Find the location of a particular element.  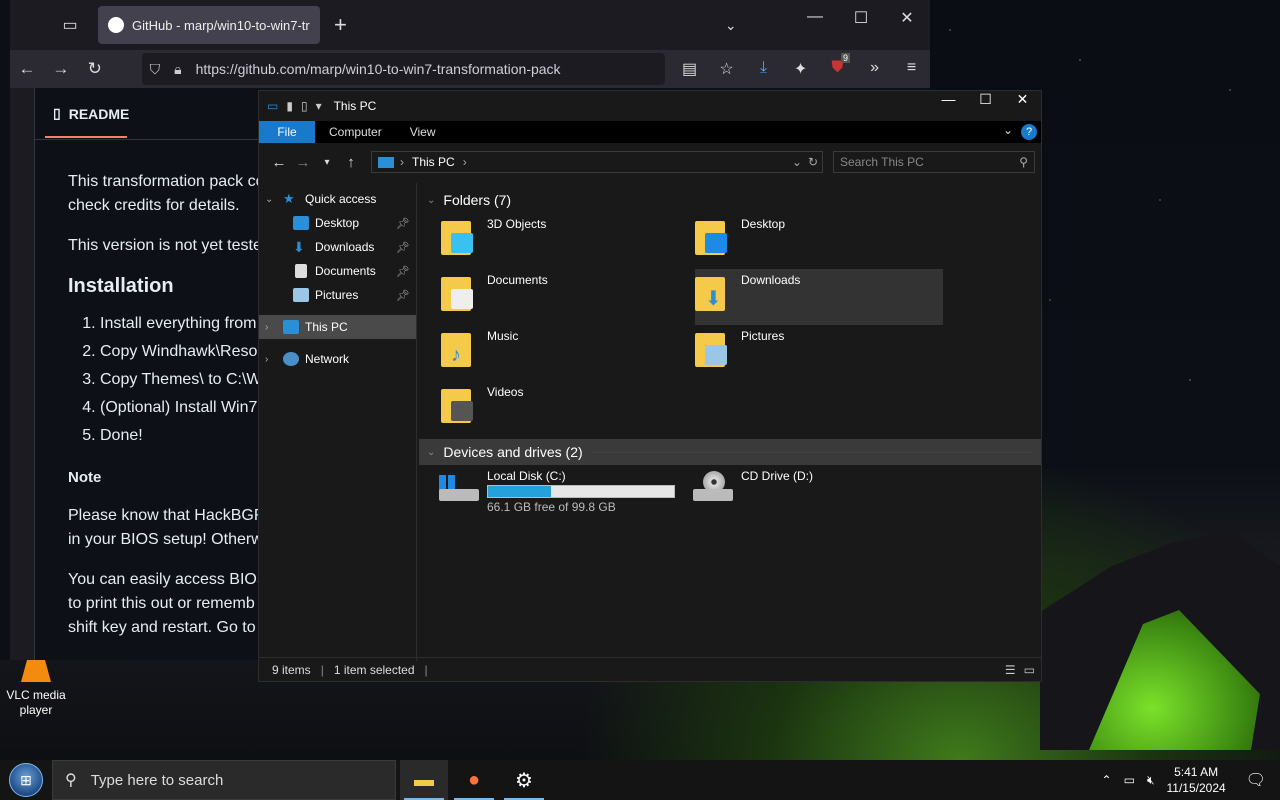

taskbar-settings: ⚙ is located at coordinates (524, 780).